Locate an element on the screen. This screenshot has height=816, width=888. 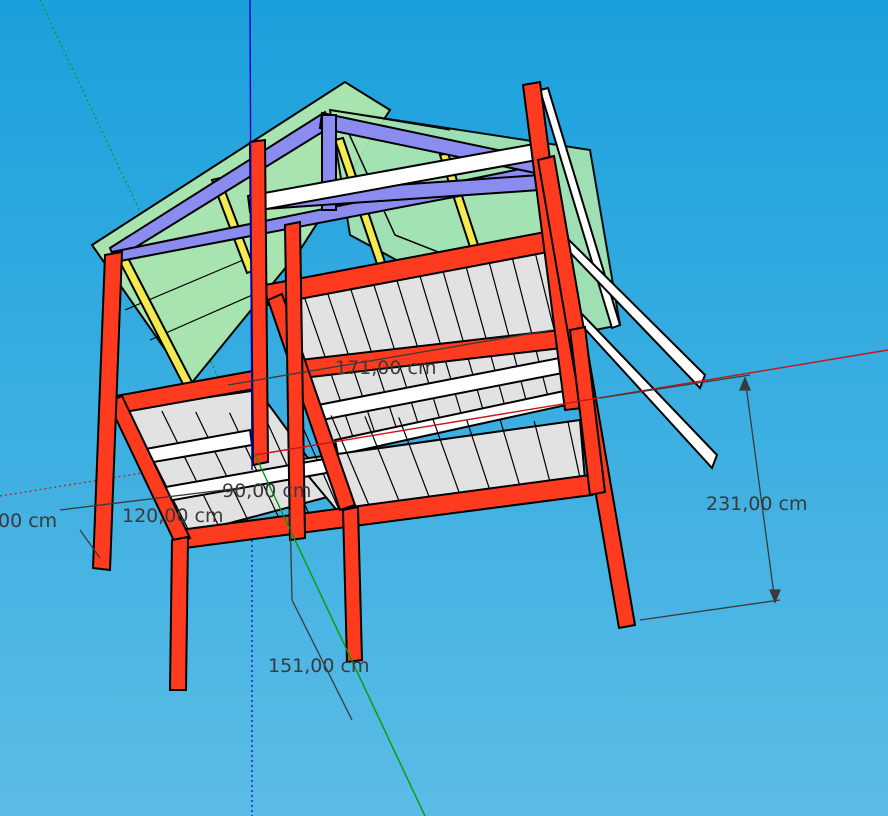
dim-231-label: 231,00 cm is located at coordinates (756, 504).